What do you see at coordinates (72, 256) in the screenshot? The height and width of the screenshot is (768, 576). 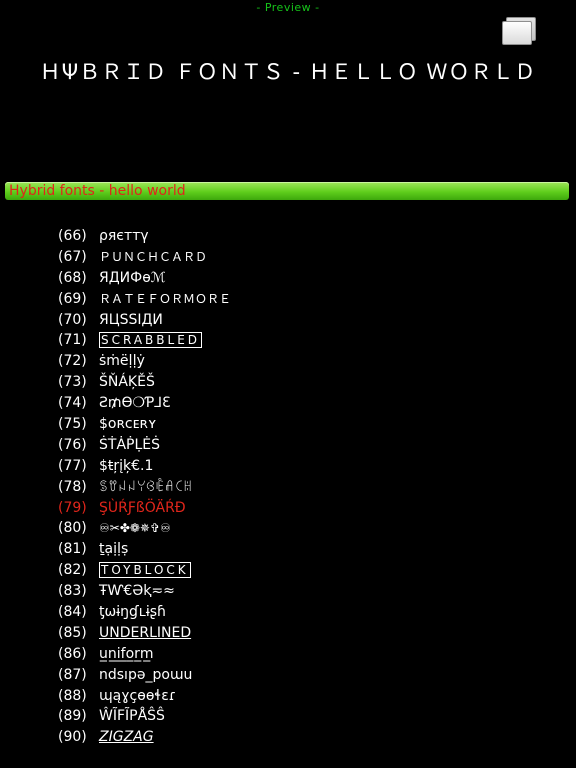 I see `font-number: (67)` at bounding box center [72, 256].